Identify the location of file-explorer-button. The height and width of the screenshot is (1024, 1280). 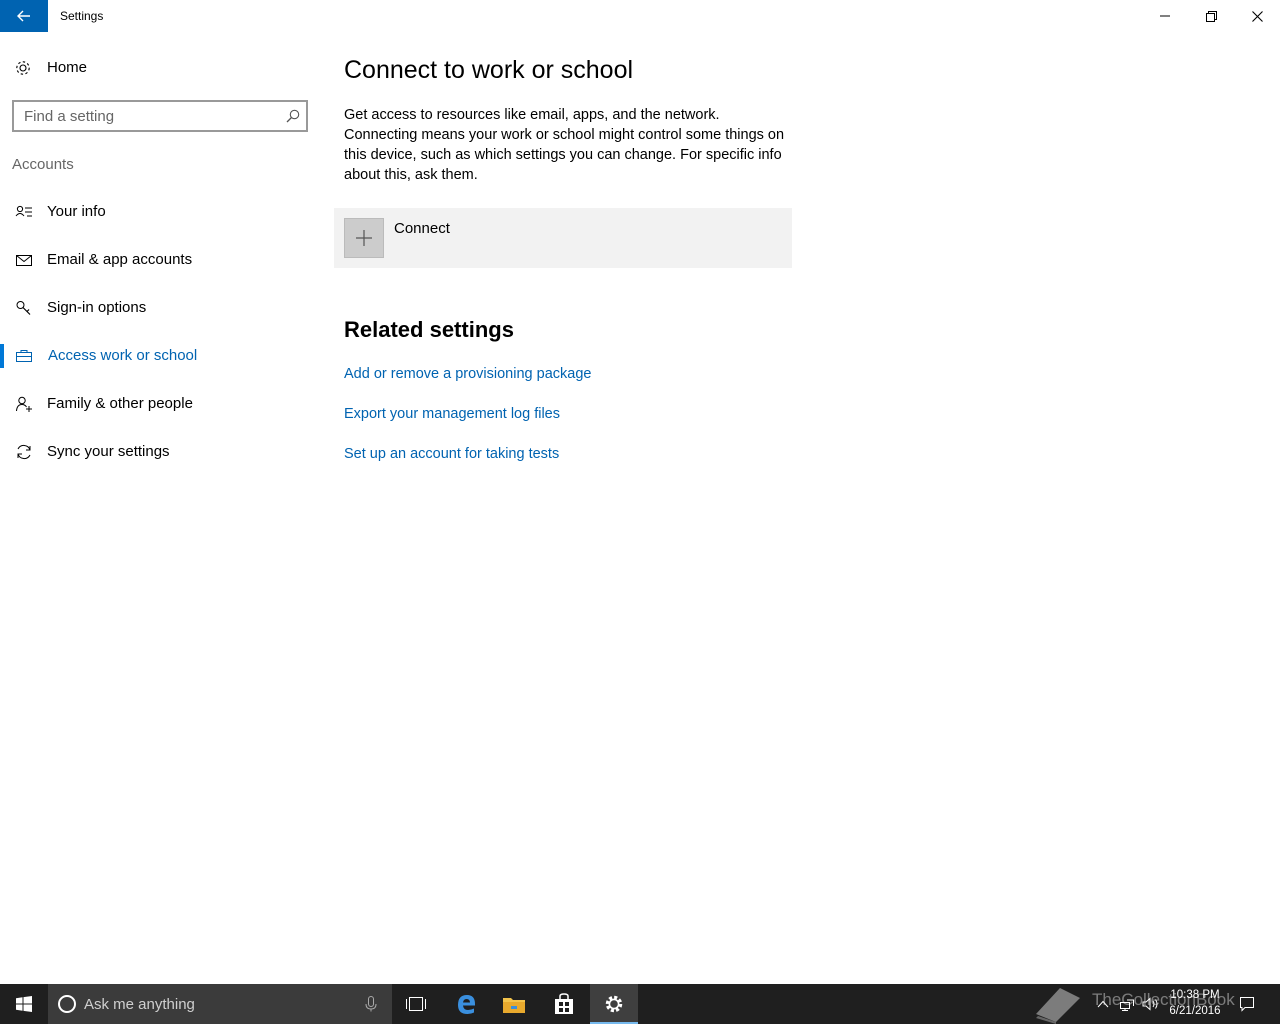
(514, 1004).